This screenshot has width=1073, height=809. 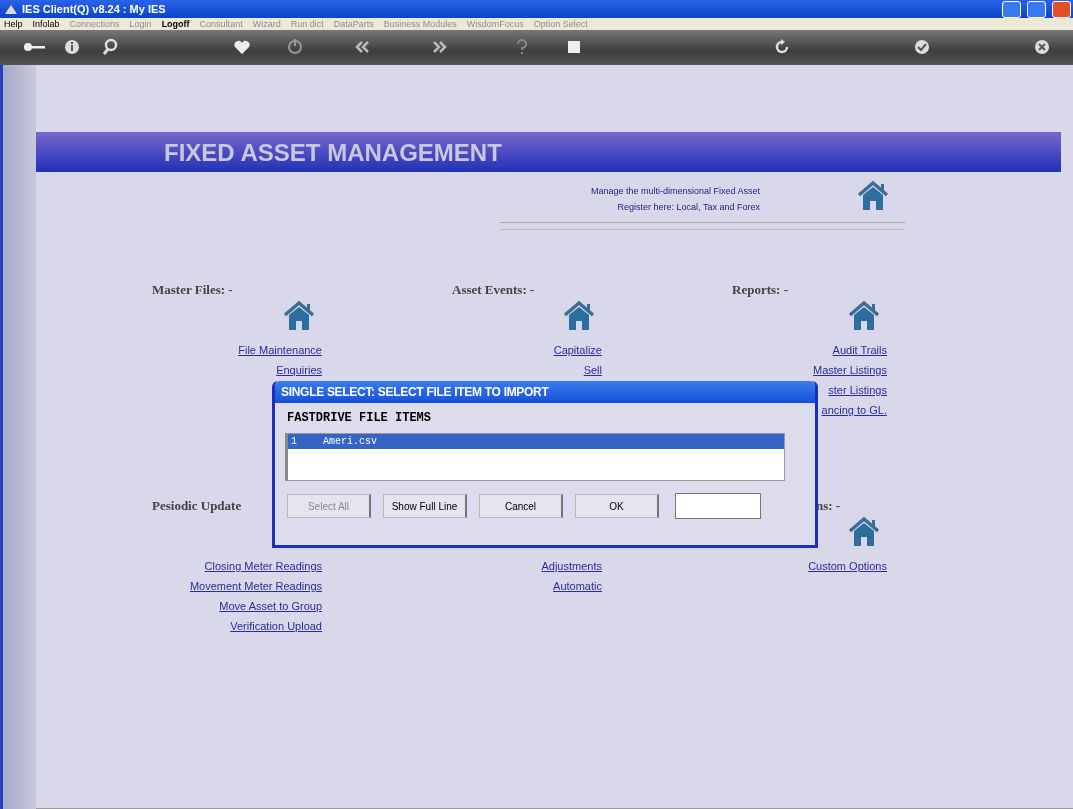 I want to click on menu-item: Logoff, so click(x=175, y=24).